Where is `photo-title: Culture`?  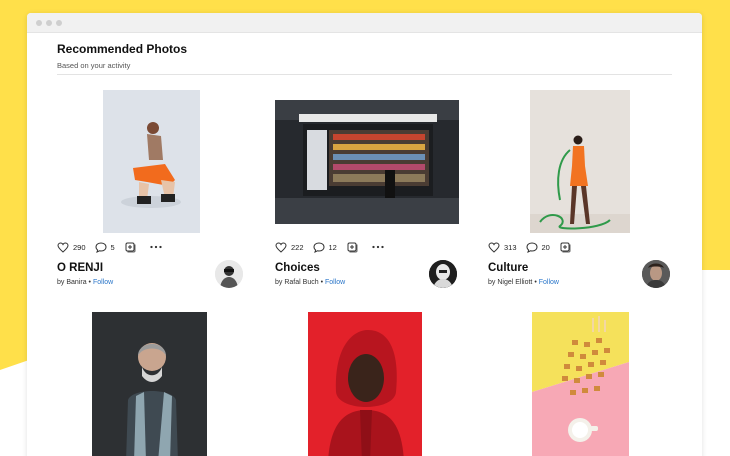
photo-title: Culture is located at coordinates (508, 268).